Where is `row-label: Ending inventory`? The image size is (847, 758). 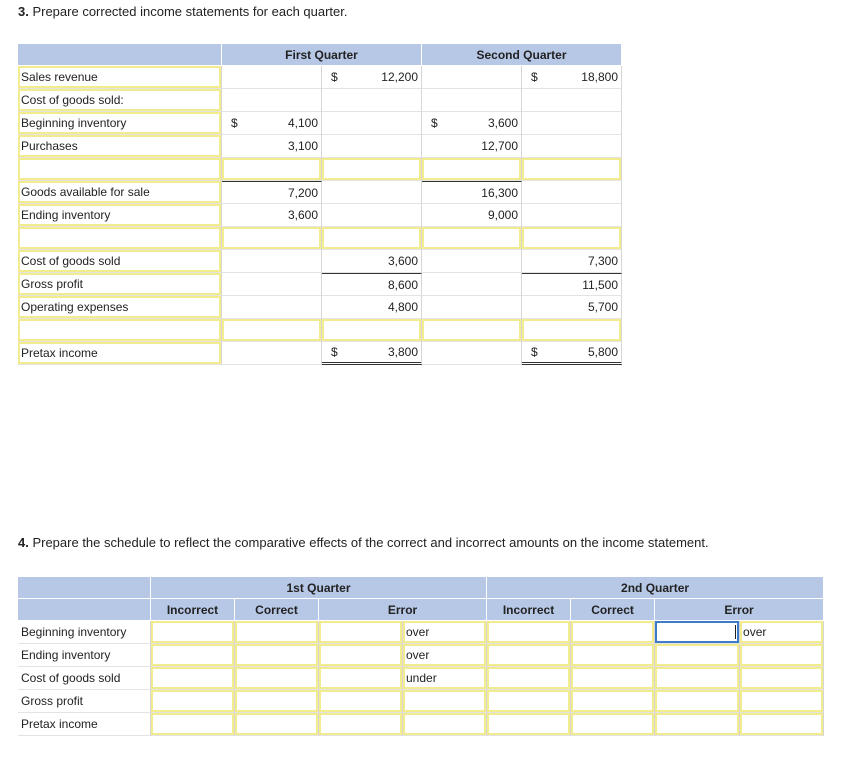 row-label: Ending inventory is located at coordinates (120, 215).